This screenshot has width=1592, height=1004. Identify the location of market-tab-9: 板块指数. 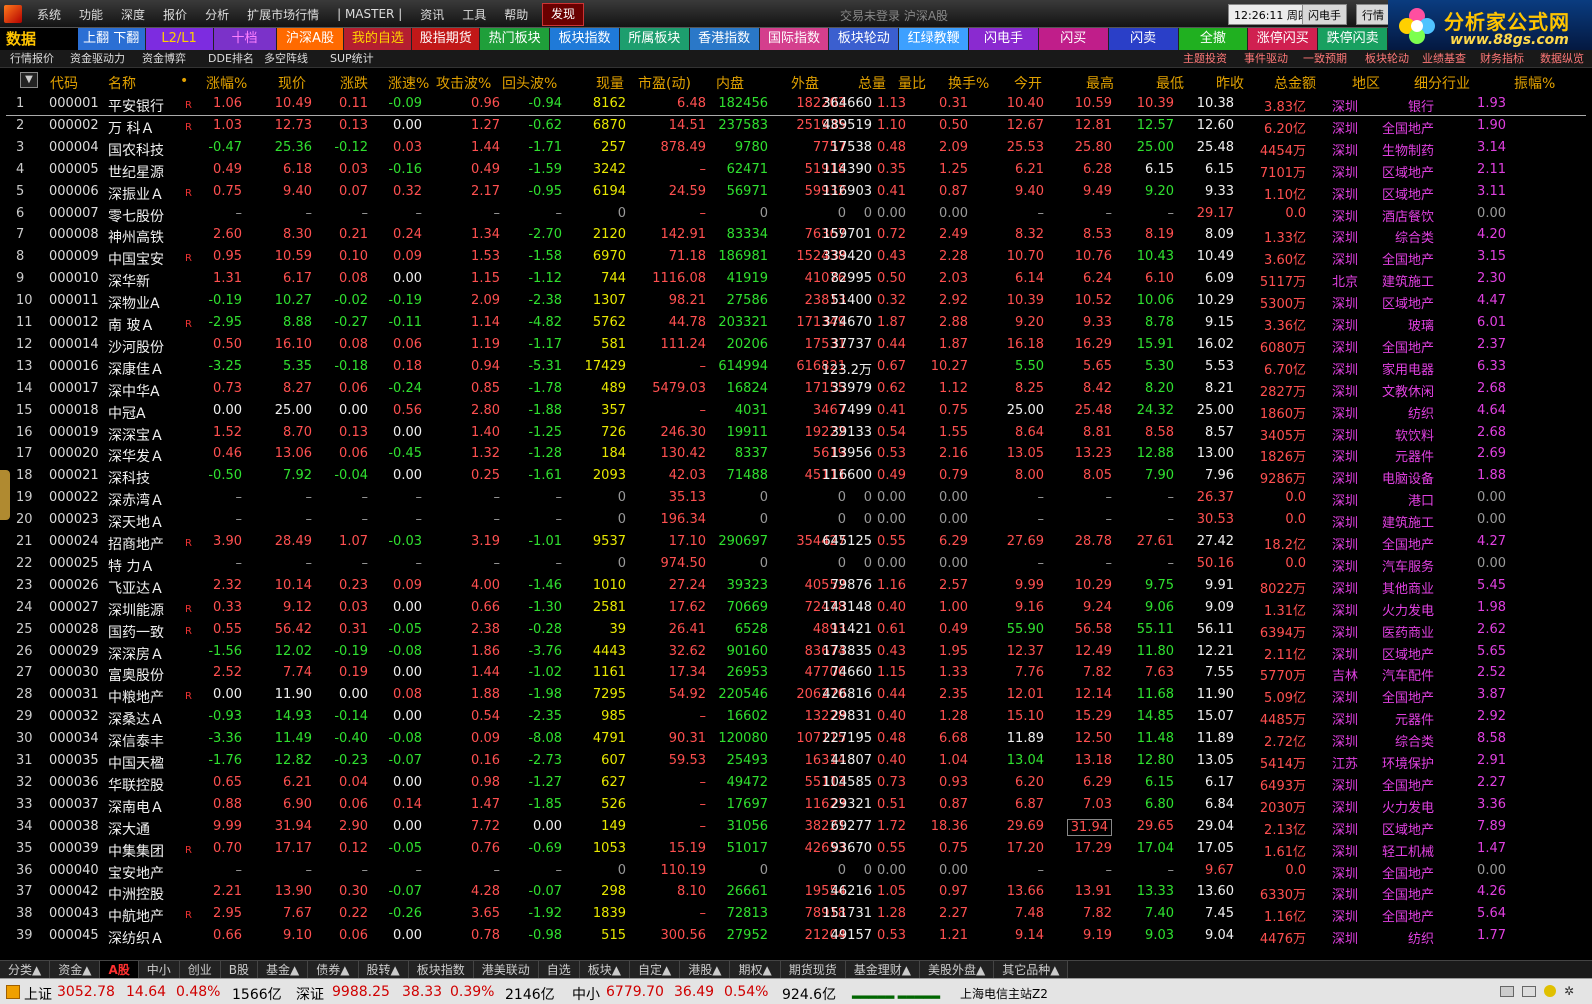
(441, 970).